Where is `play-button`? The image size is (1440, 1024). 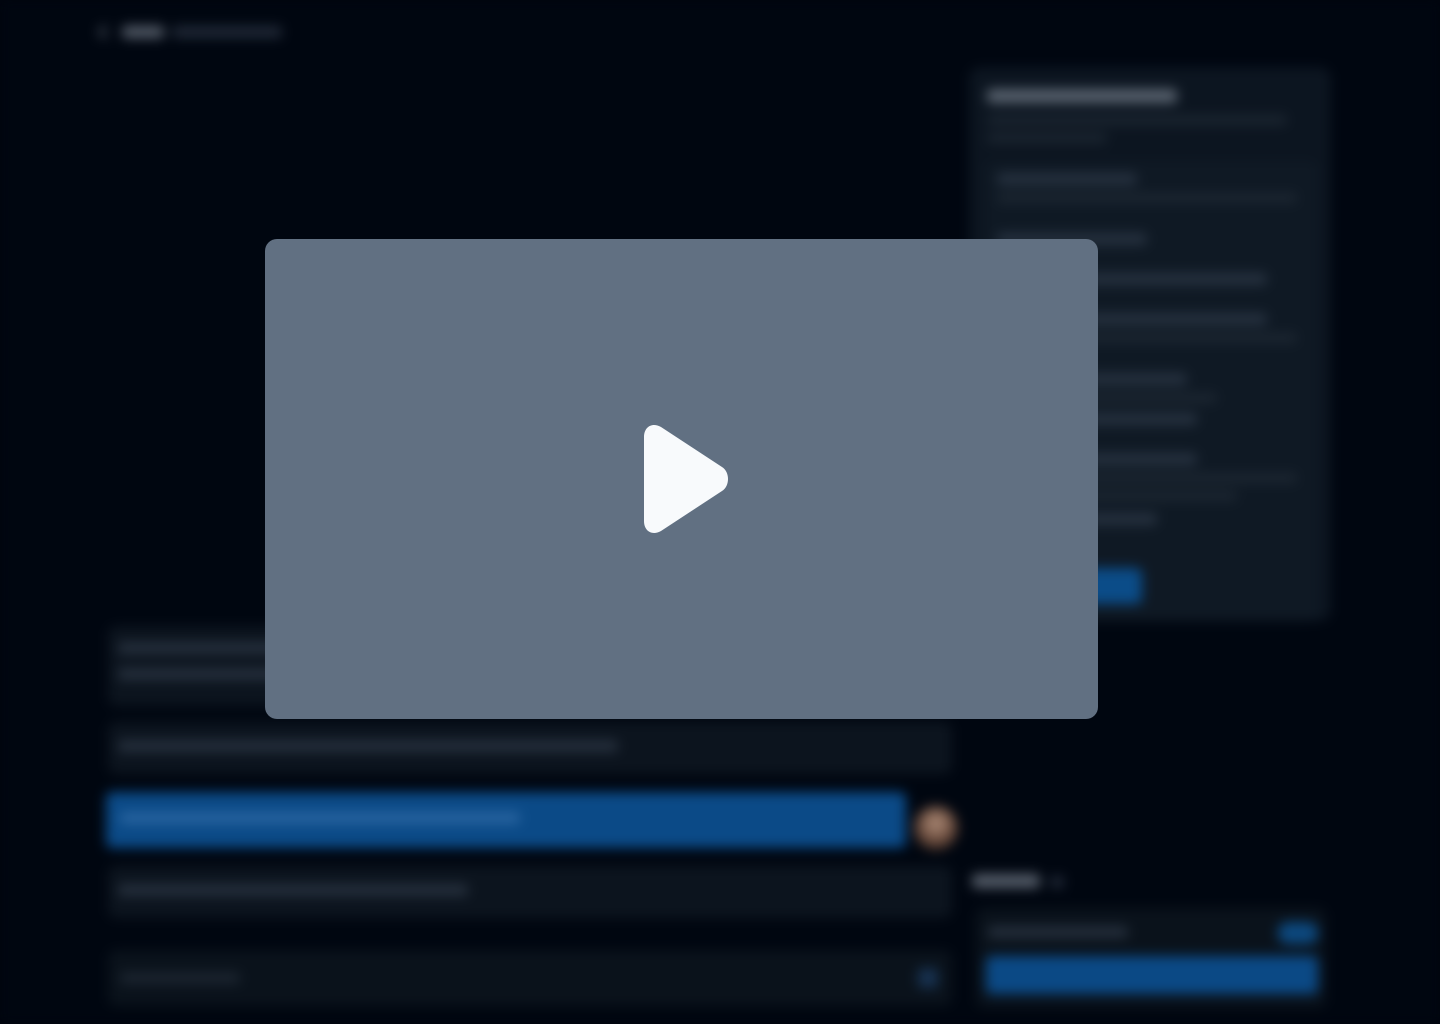 play-button is located at coordinates (682, 479).